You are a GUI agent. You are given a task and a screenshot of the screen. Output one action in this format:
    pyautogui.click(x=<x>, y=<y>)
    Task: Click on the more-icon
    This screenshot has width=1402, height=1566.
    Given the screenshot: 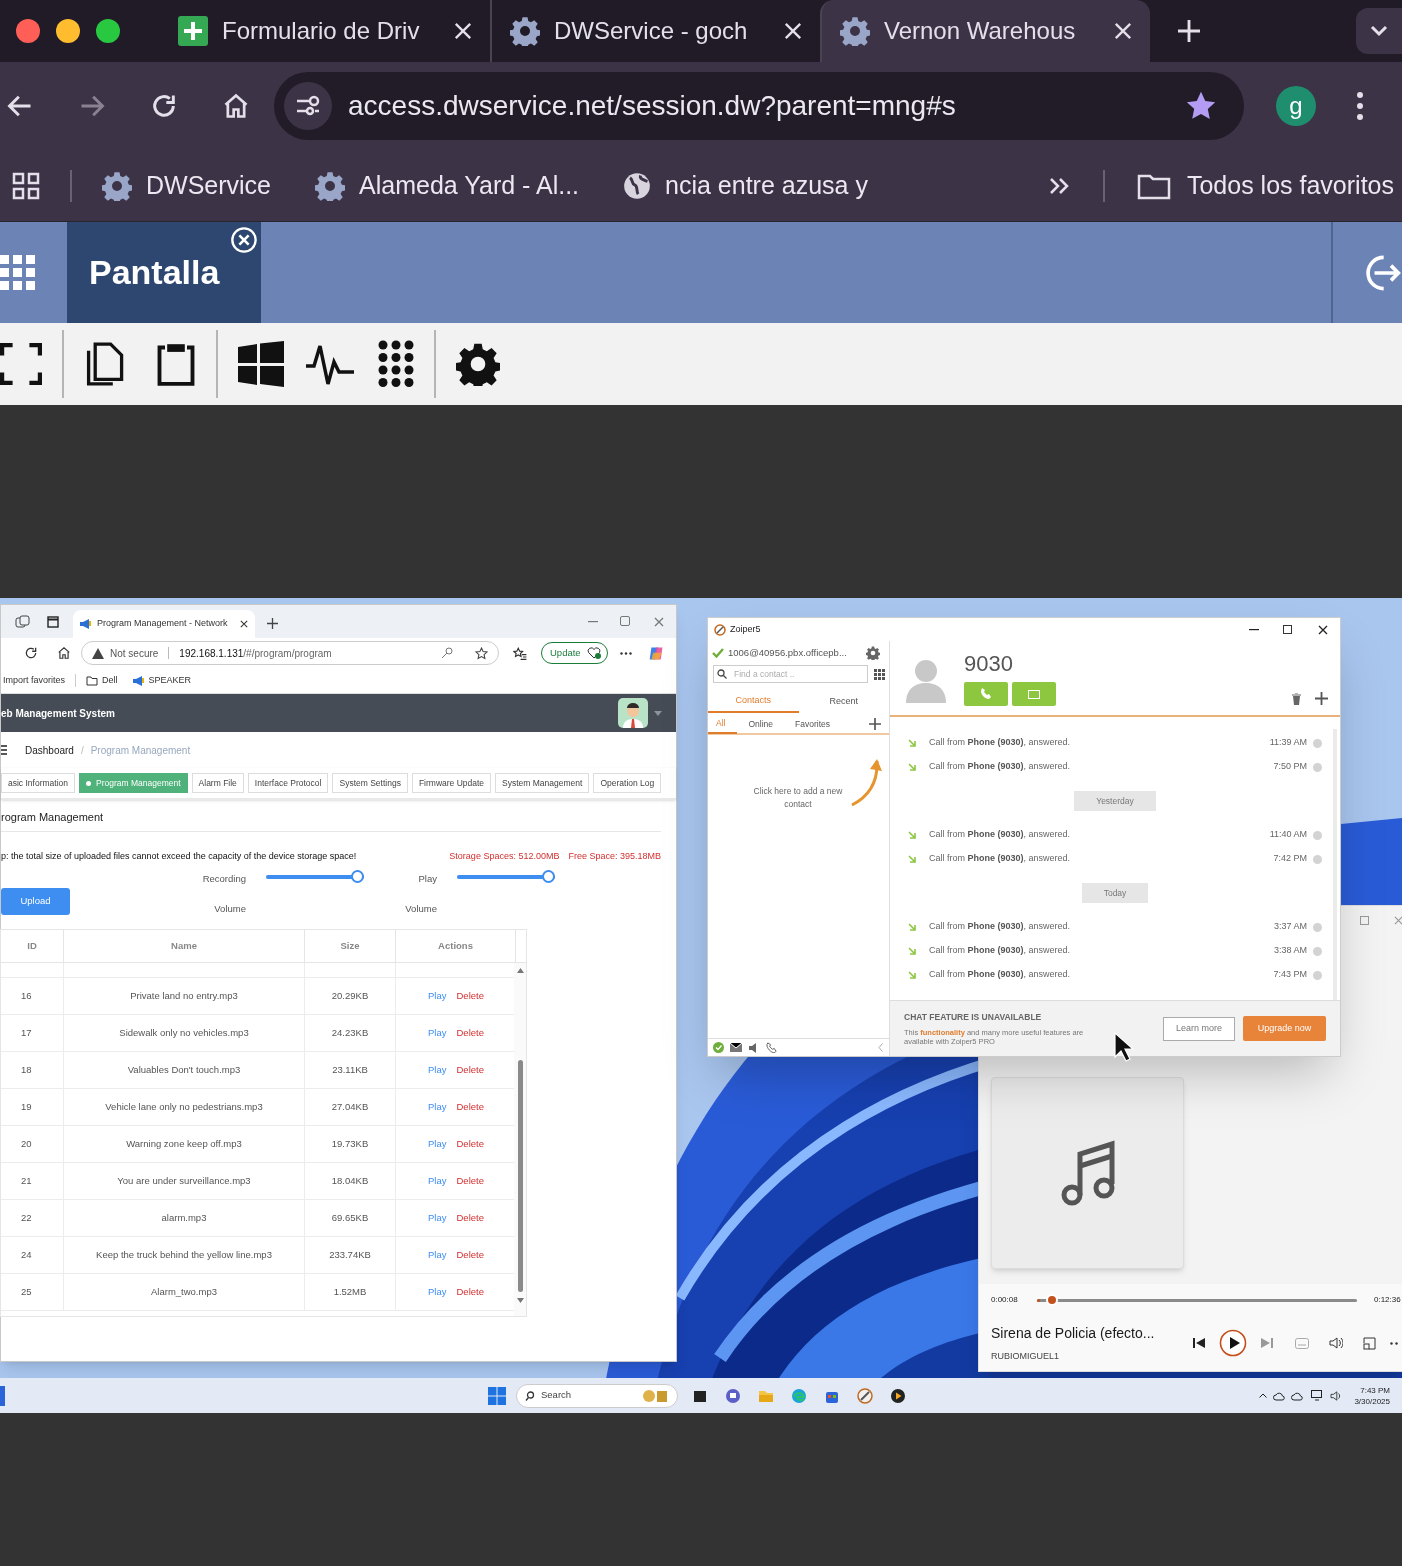 What is the action you would take?
    pyautogui.click(x=1394, y=1343)
    